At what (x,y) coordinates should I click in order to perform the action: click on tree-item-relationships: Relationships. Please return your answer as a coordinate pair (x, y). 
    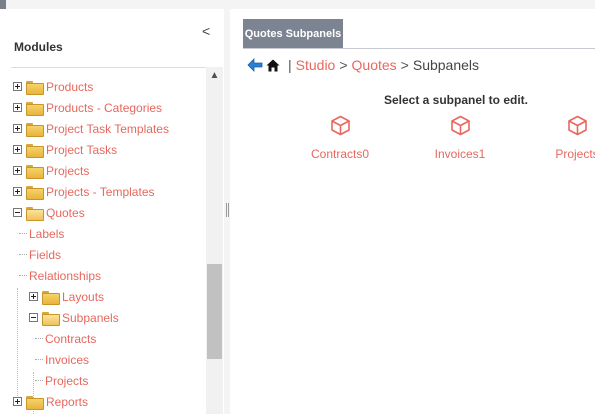
    Looking at the image, I should click on (60, 275).